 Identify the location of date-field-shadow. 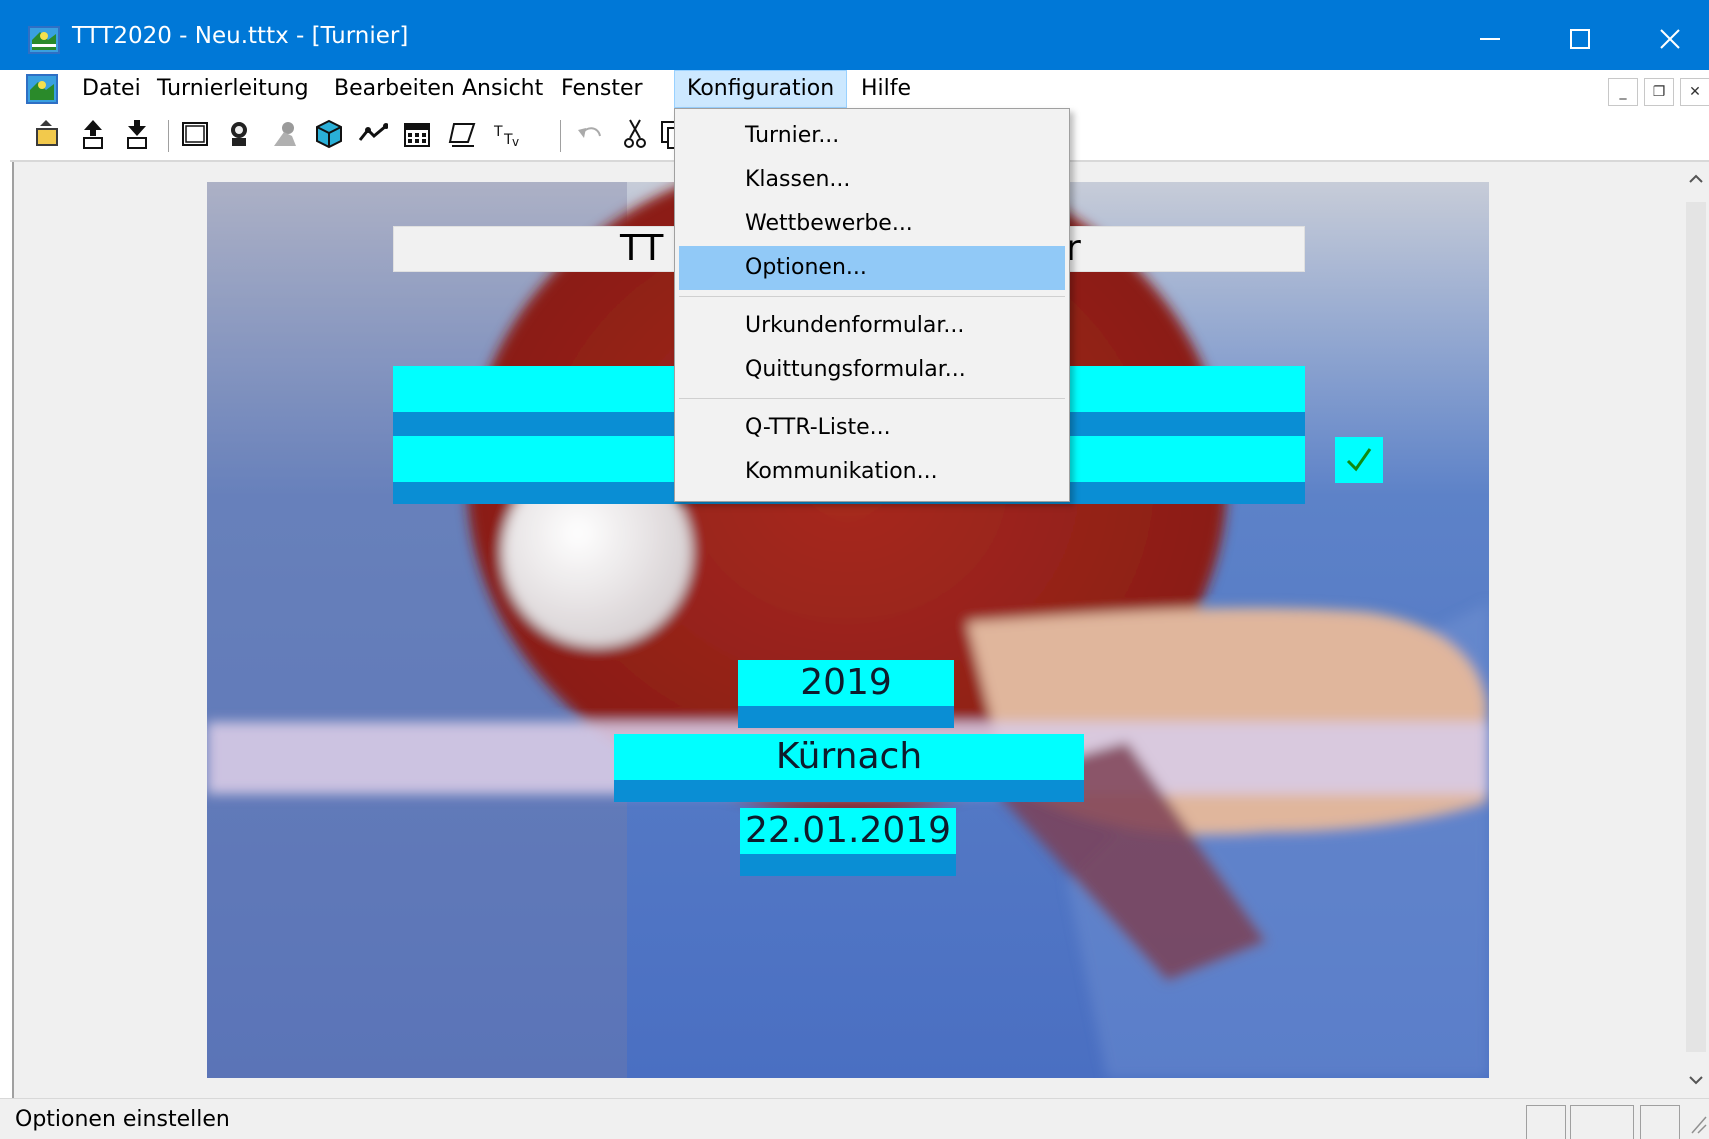
(848, 865).